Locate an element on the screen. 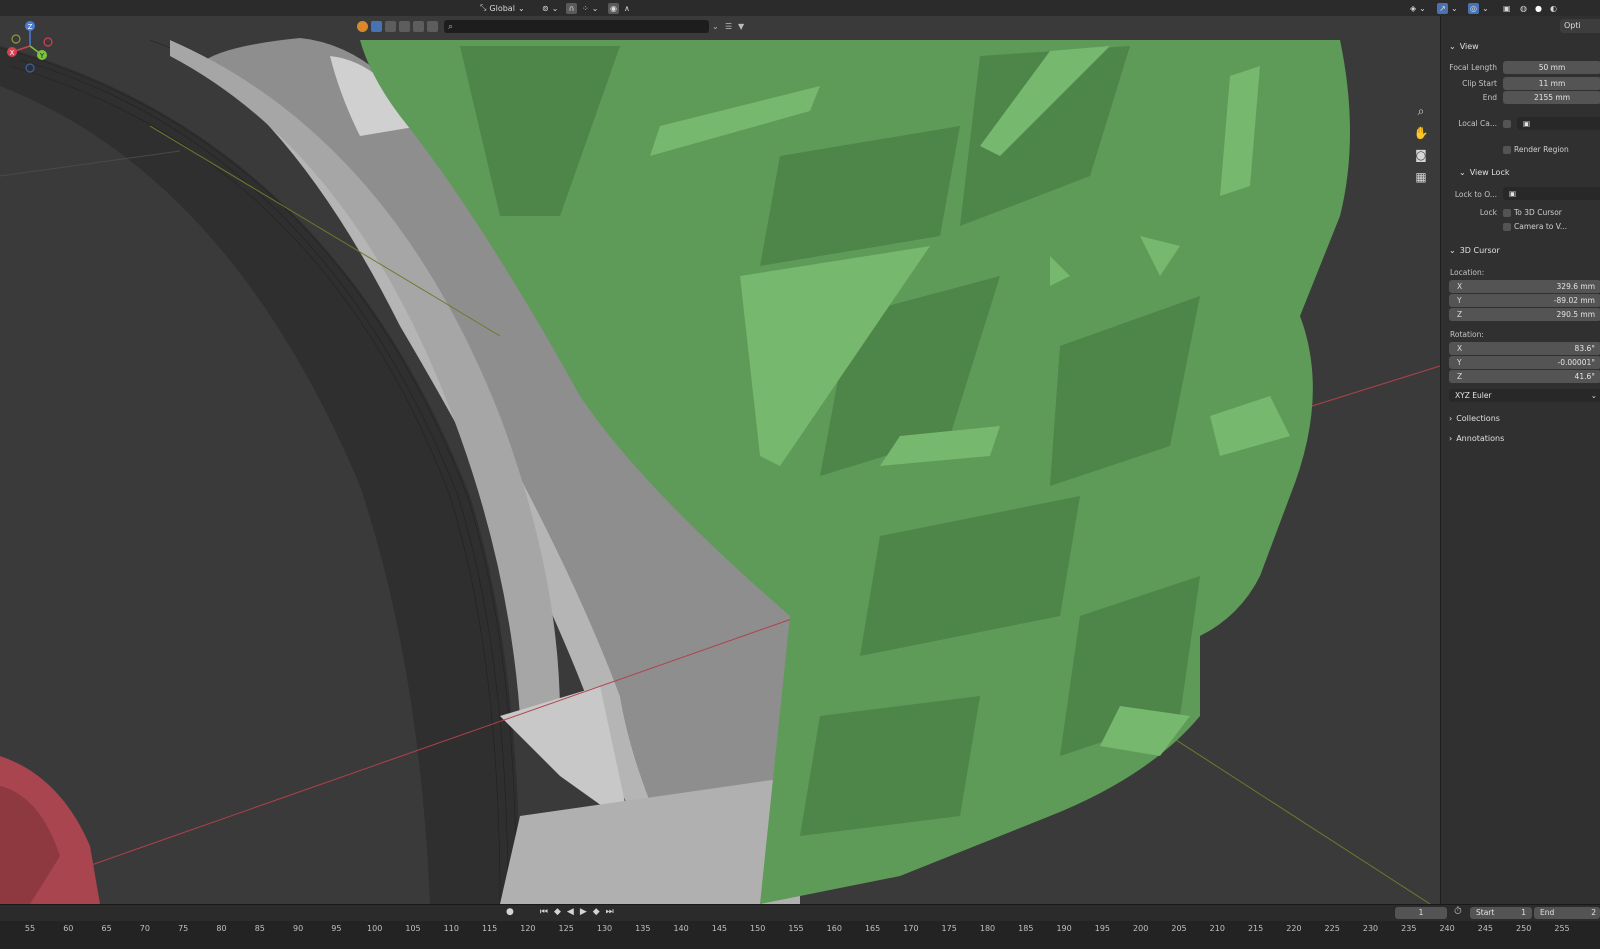 This screenshot has width=1600, height=949. gizmo-neg-y-handle is located at coordinates (16, 39).